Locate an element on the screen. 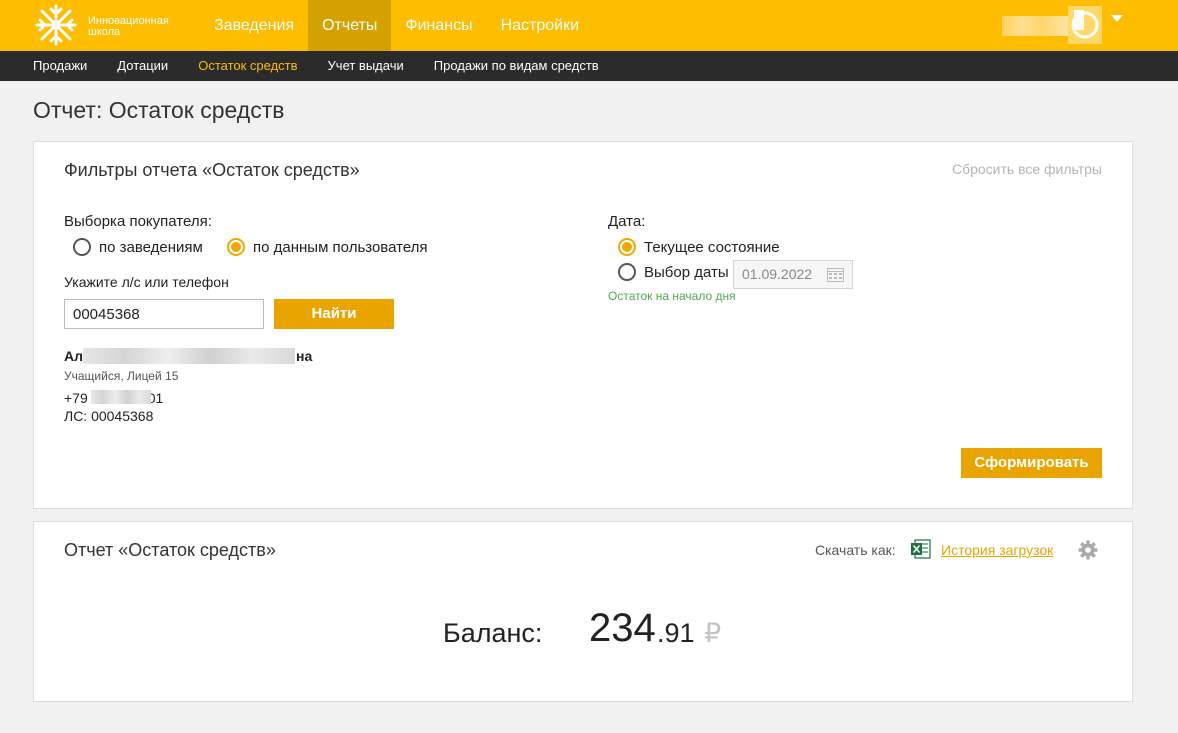 The height and width of the screenshot is (733, 1178). find-button: Найти is located at coordinates (334, 314).